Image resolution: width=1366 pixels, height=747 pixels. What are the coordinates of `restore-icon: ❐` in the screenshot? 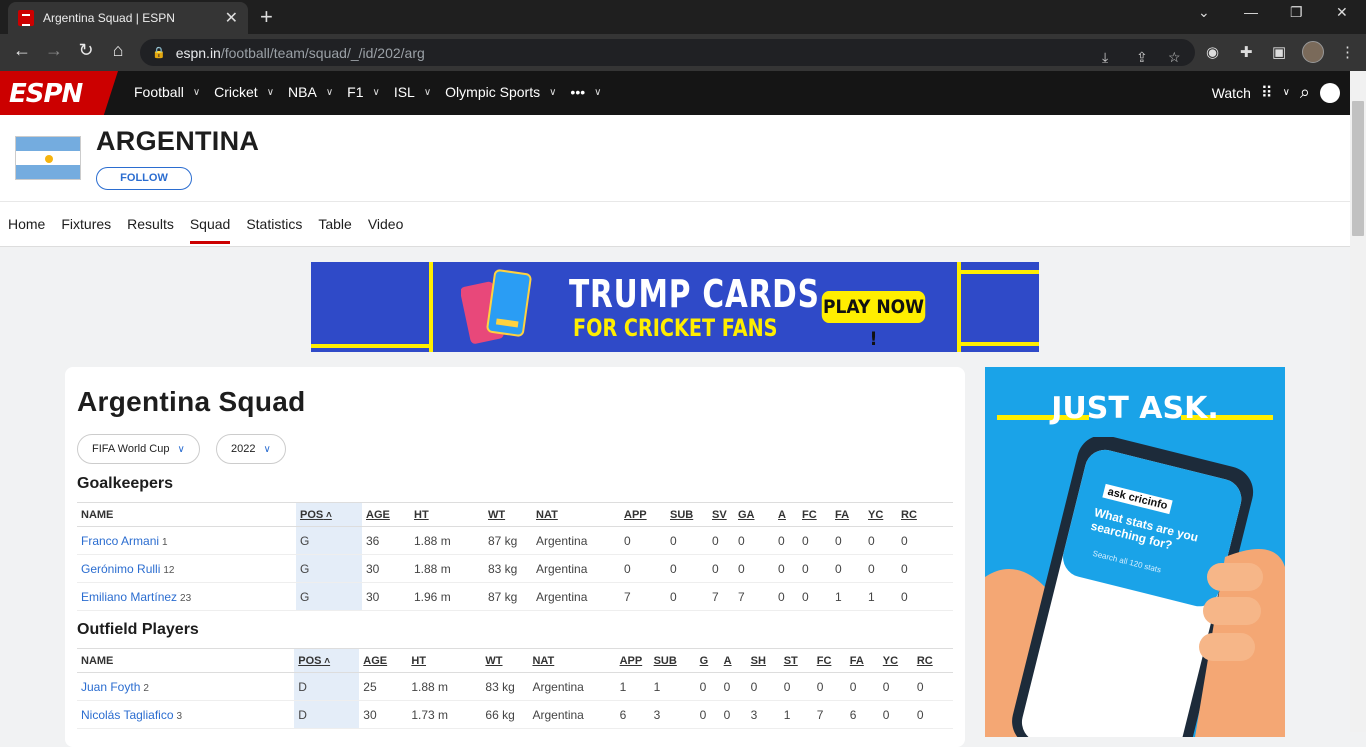 It's located at (1296, 12).